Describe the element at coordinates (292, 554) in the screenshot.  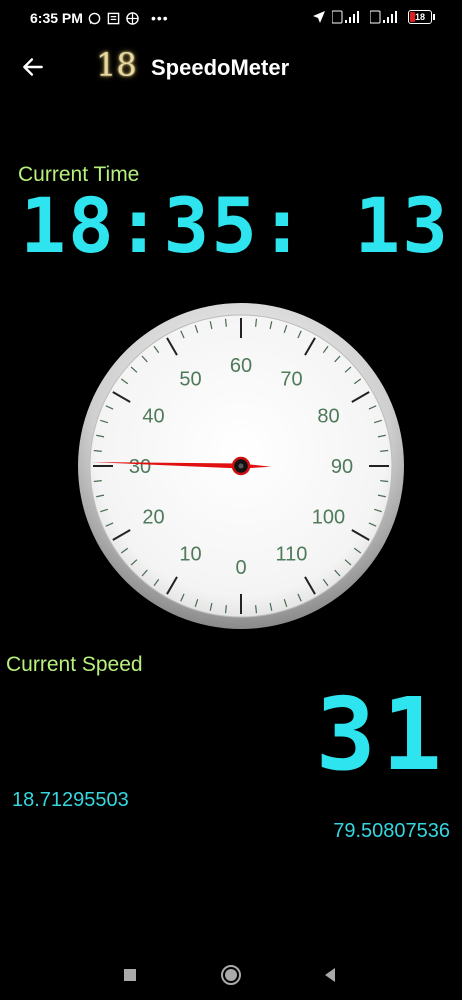
I see `dial-tick-label: 110` at that location.